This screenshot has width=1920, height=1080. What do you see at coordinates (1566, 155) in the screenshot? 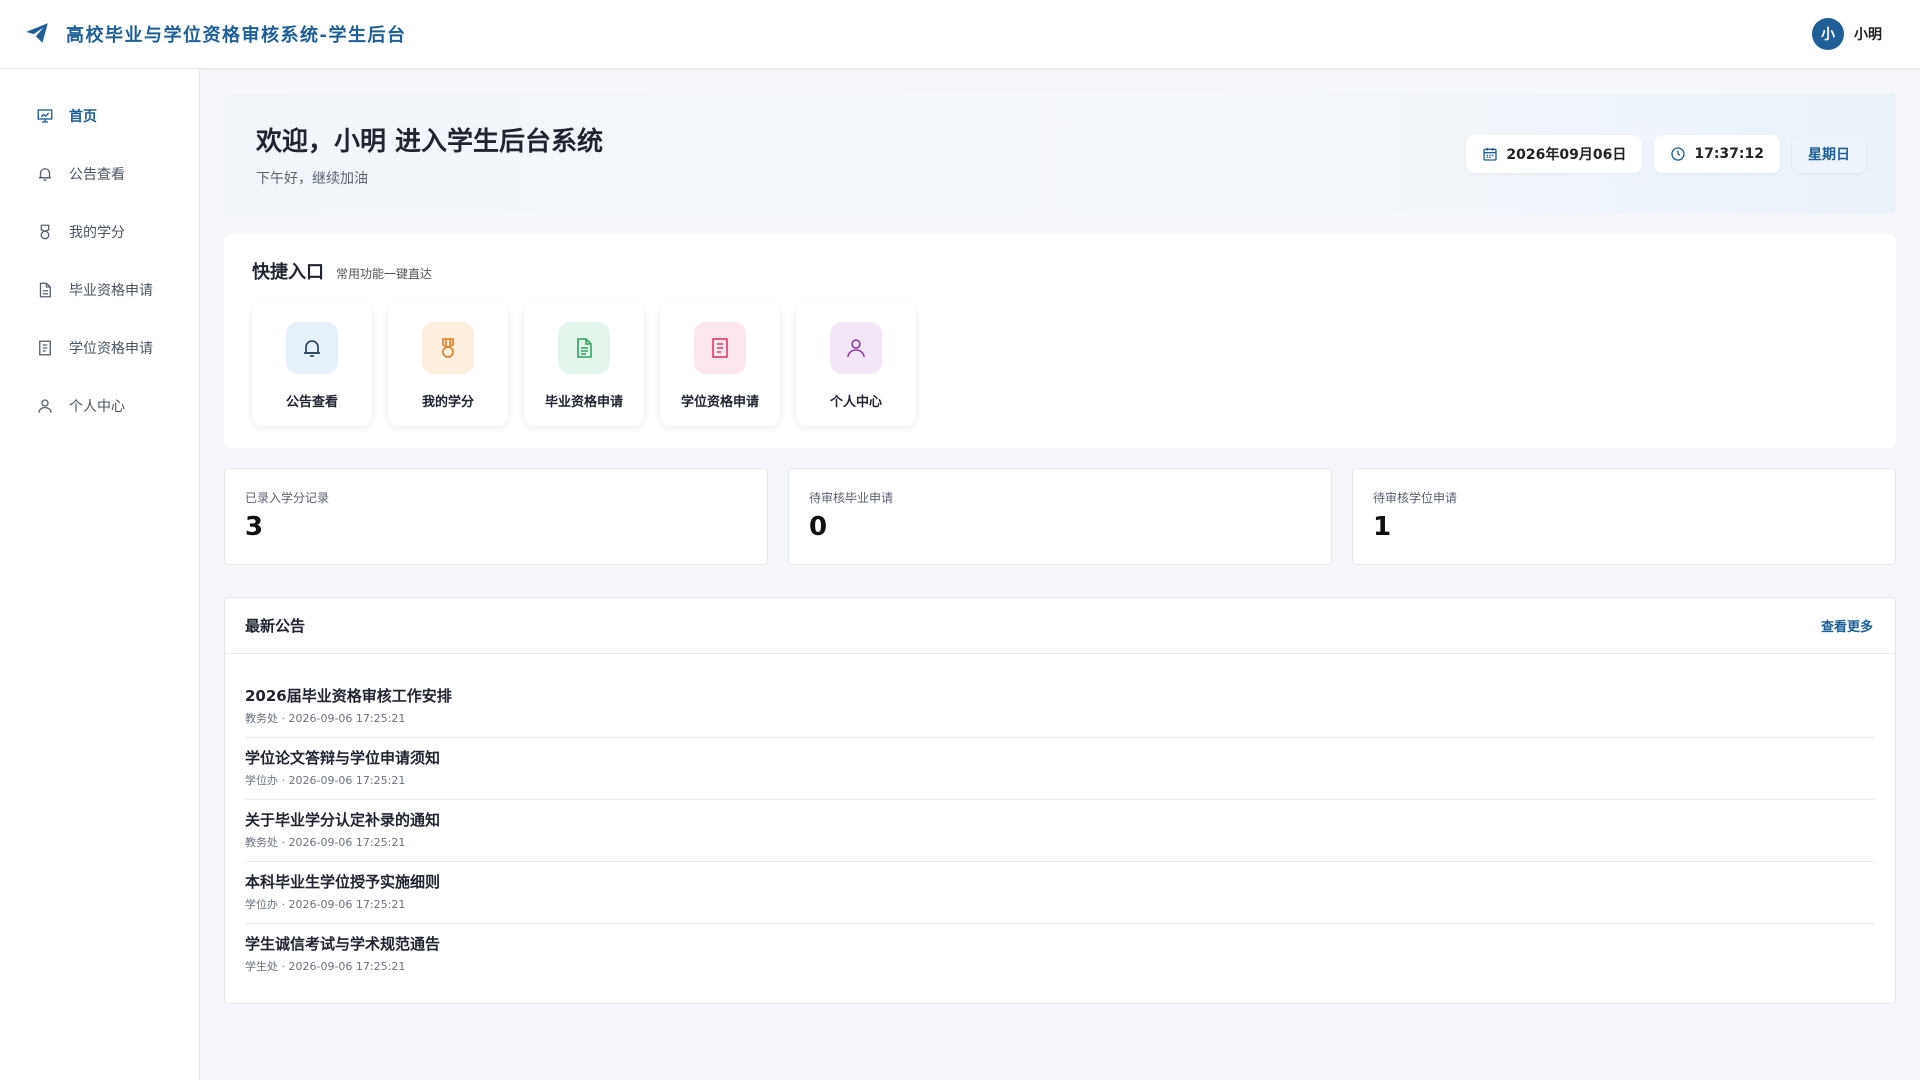
I see `date-text: 2026年09月06日` at bounding box center [1566, 155].